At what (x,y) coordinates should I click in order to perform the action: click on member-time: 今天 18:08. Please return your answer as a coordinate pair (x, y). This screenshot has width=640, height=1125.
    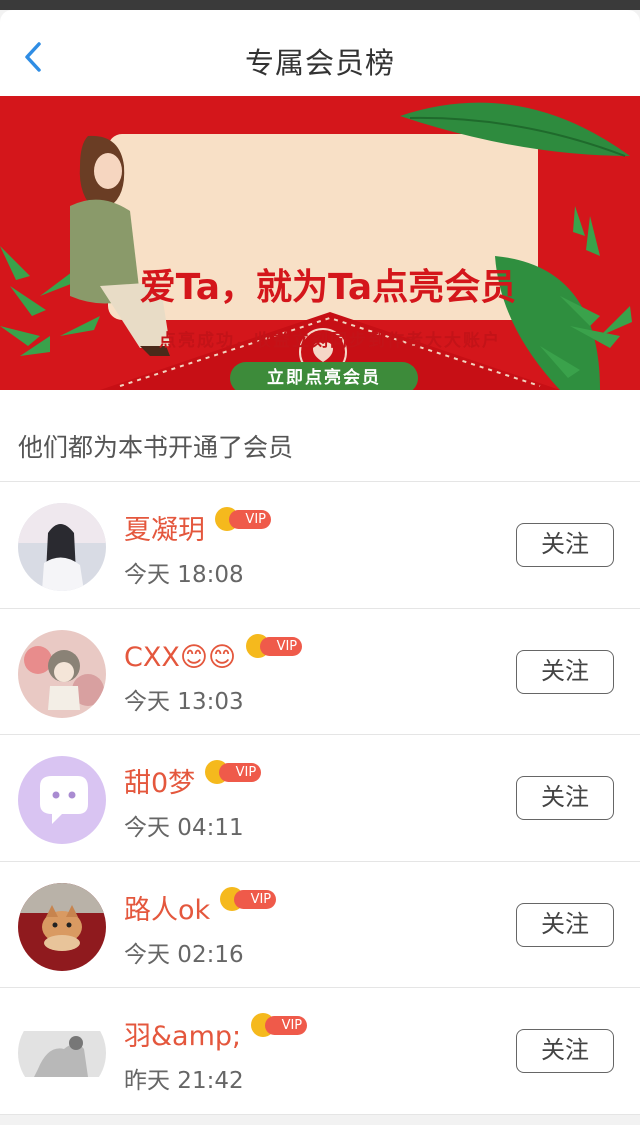
    Looking at the image, I should click on (184, 575).